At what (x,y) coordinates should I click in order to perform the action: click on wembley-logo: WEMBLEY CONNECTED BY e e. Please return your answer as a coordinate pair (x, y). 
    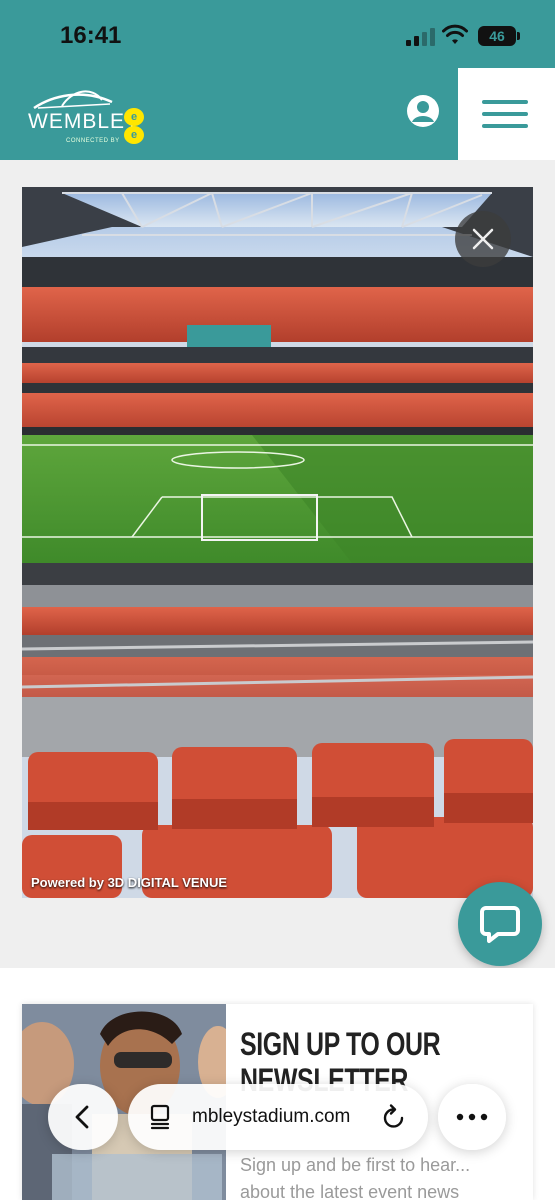
    Looking at the image, I should click on (88, 116).